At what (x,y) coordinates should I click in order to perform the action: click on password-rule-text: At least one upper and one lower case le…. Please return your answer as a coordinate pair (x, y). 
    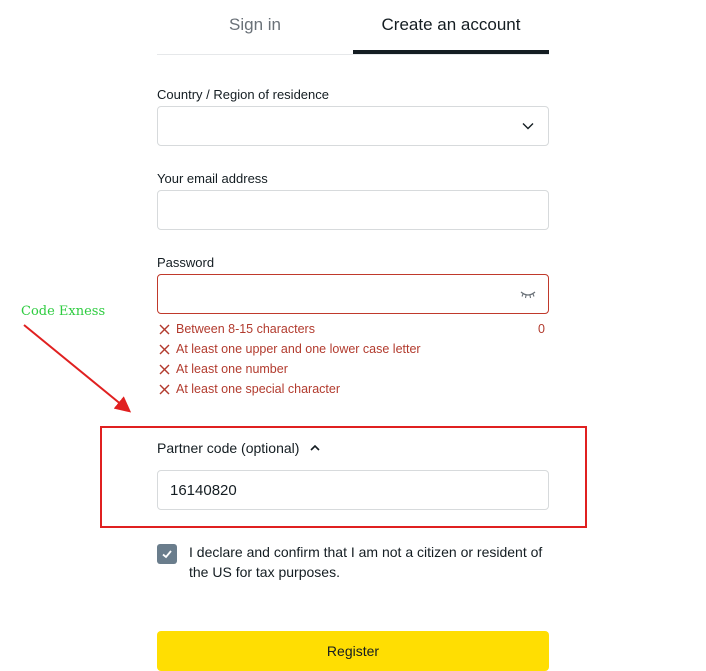
    Looking at the image, I should click on (298, 349).